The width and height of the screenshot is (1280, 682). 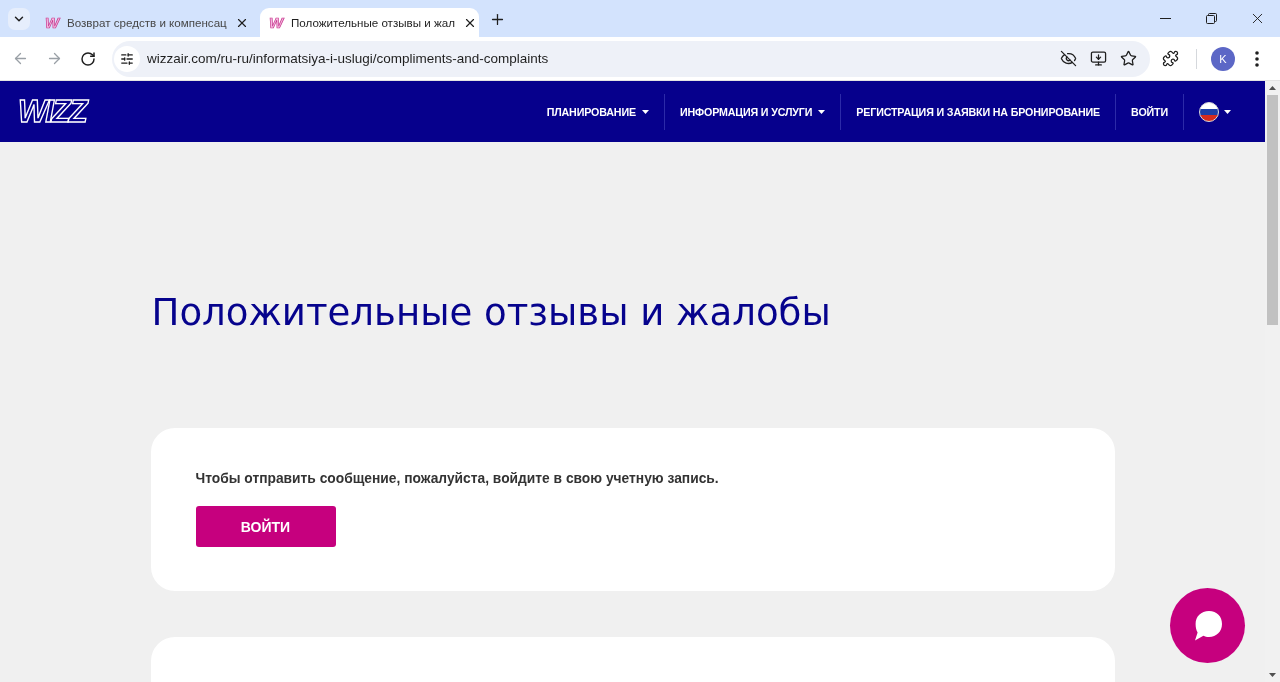 What do you see at coordinates (1068, 58) in the screenshot?
I see `eye-slash-icon` at bounding box center [1068, 58].